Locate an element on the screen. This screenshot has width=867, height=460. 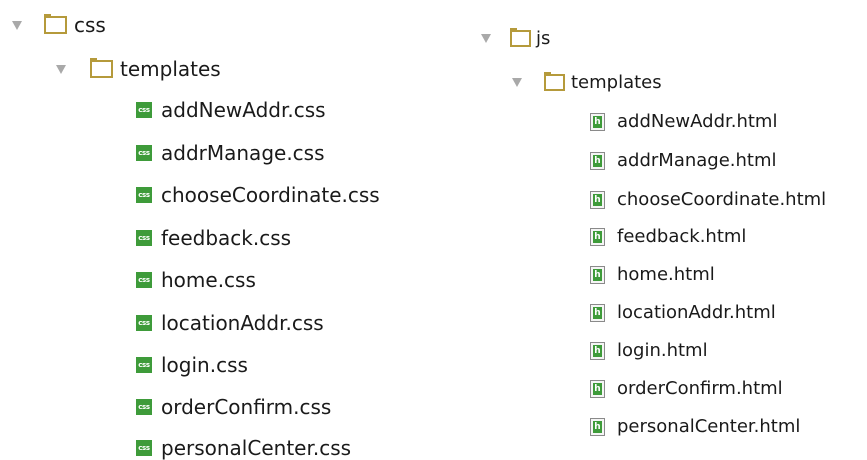
file-name: locationAddr.html is located at coordinates (696, 312).